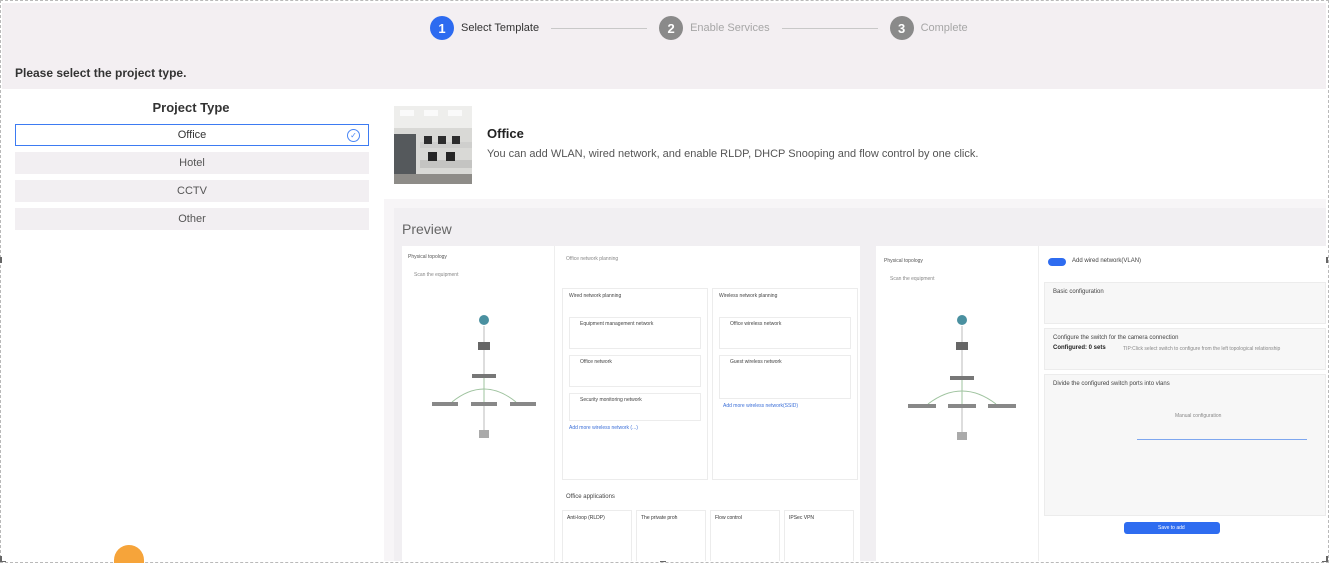 This screenshot has width=1329, height=563. What do you see at coordinates (603, 428) in the screenshot?
I see `add-network-link: Add more wireless network (...)` at bounding box center [603, 428].